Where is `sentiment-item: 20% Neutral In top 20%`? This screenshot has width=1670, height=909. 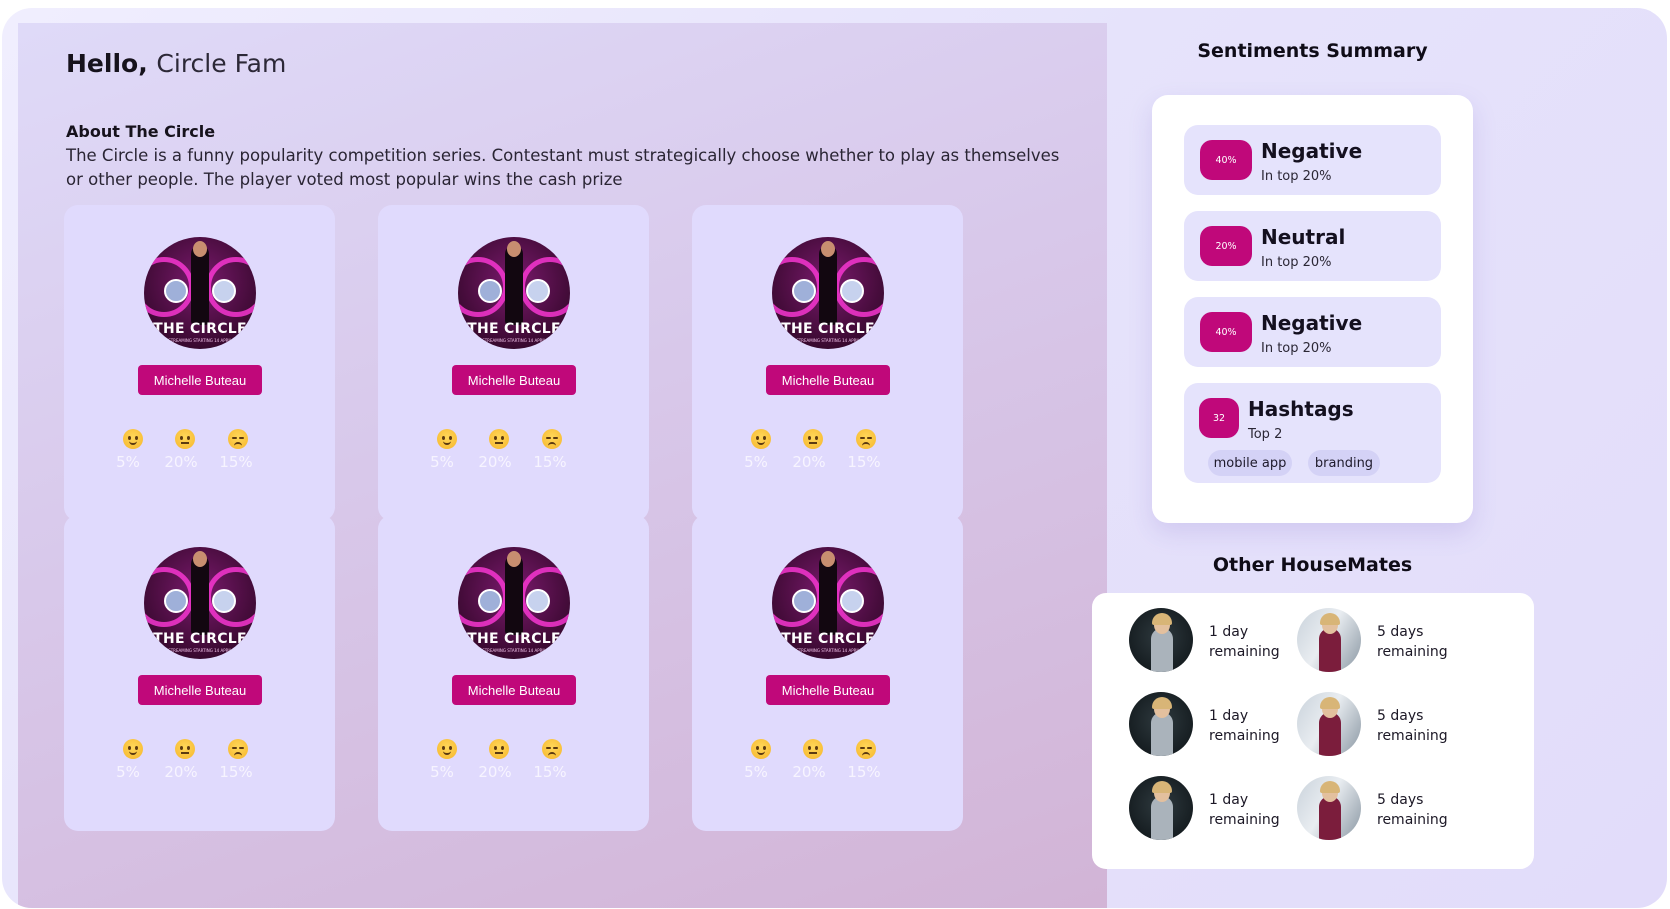 sentiment-item: 20% Neutral In top 20% is located at coordinates (1312, 246).